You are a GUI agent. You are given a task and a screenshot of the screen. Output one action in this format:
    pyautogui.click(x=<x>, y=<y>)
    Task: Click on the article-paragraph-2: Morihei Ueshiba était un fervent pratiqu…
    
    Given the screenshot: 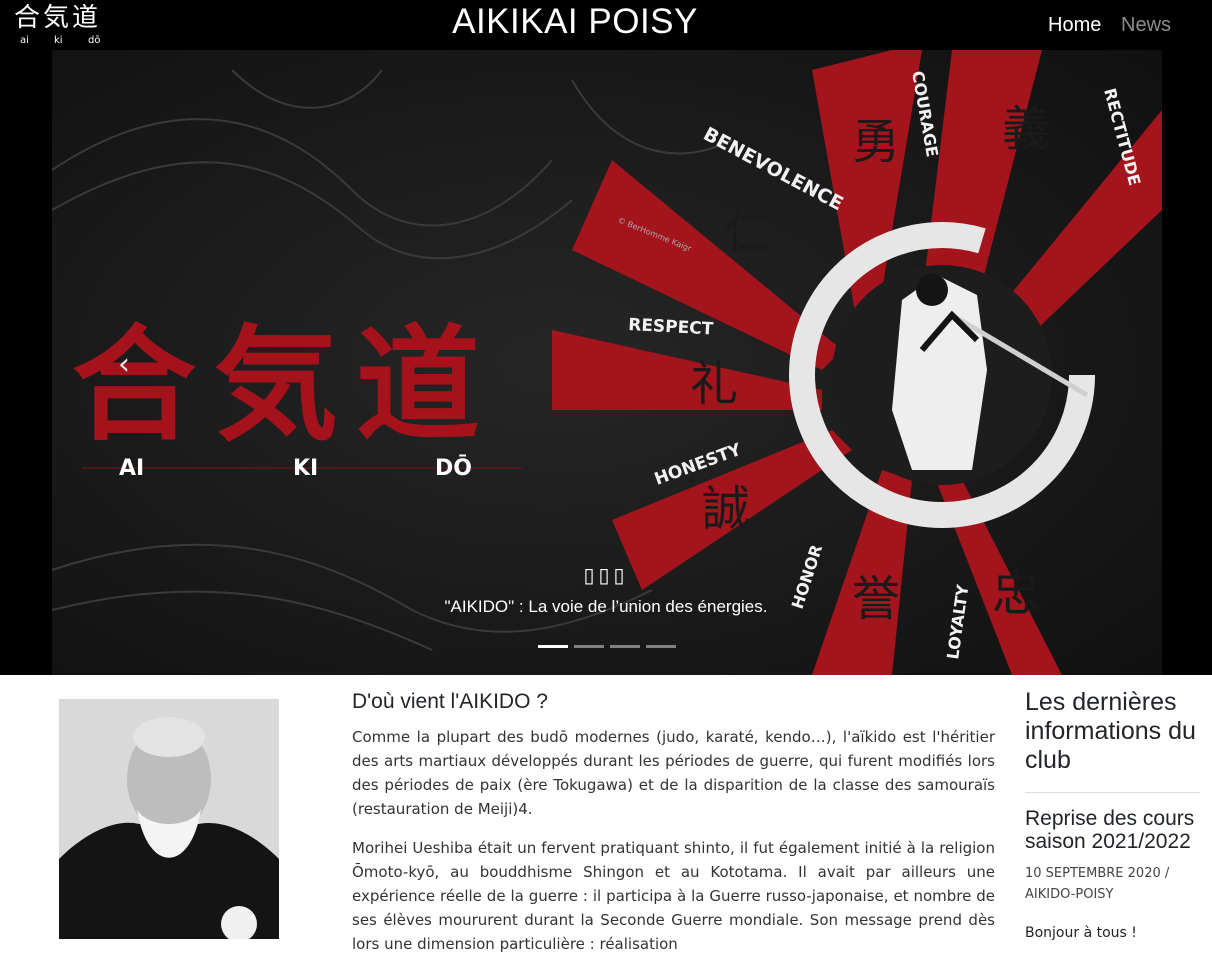 What is the action you would take?
    pyautogui.click(x=673, y=896)
    